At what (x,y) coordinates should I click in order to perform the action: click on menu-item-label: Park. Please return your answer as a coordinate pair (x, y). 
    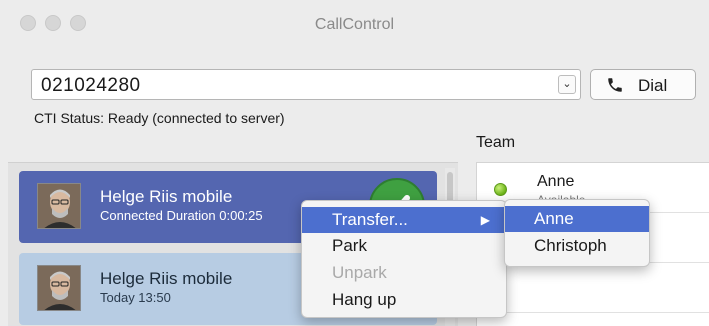
    Looking at the image, I should click on (349, 245).